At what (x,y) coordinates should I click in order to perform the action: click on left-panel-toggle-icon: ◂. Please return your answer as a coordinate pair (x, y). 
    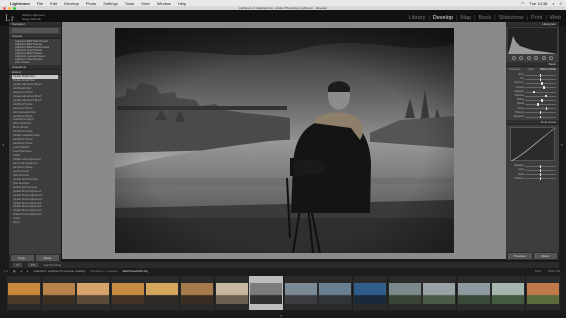
    Looking at the image, I should click on (3, 144).